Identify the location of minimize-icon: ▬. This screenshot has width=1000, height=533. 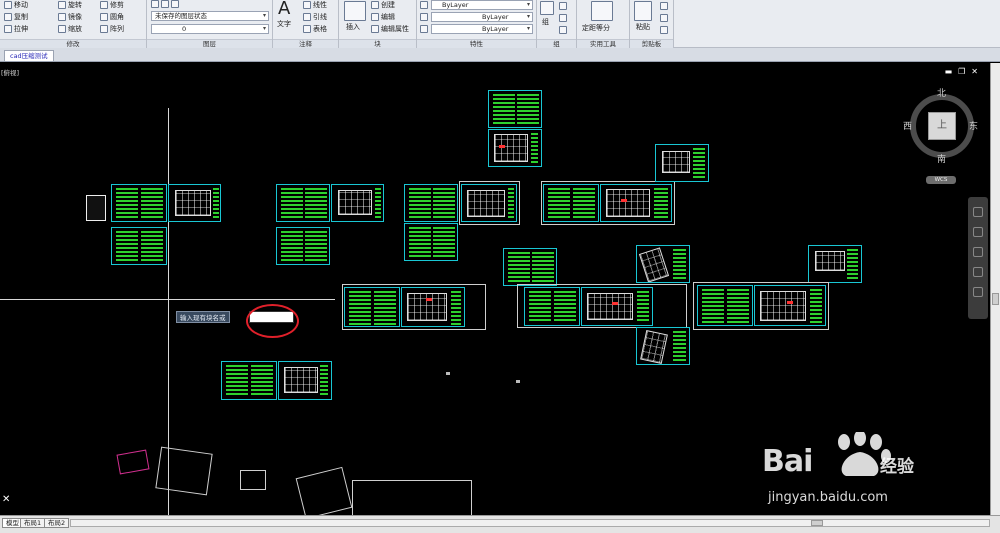
(949, 71).